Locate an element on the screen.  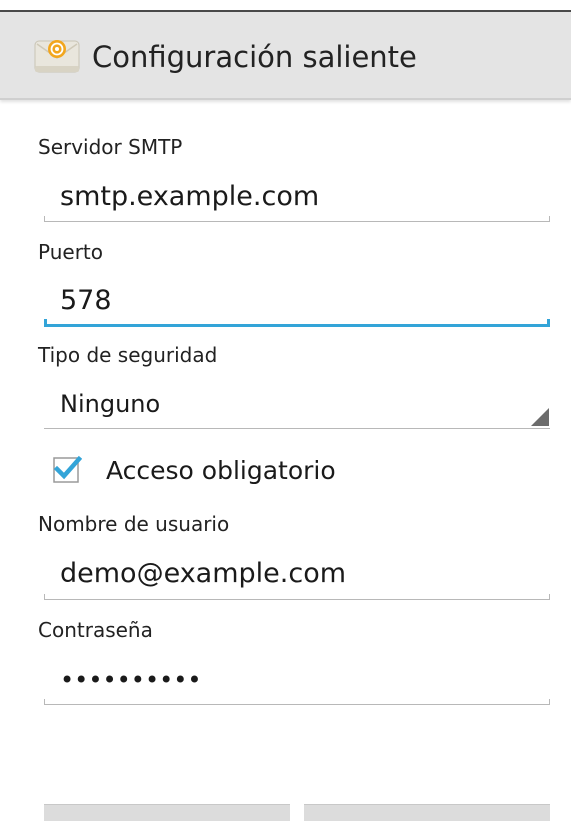
username-underline-tick-left is located at coordinates (44, 597).